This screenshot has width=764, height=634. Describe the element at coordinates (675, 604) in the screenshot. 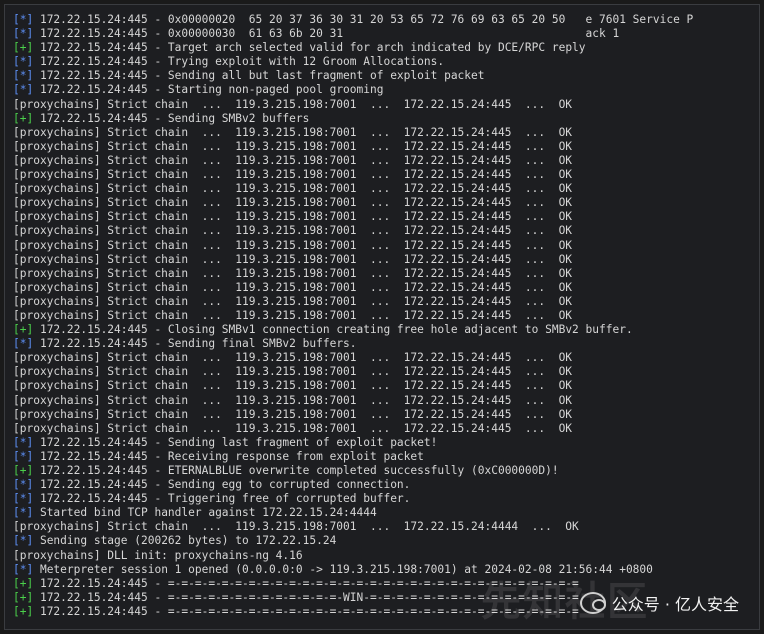

I see `watermark-label: 公众号 · 亿人安全` at that location.